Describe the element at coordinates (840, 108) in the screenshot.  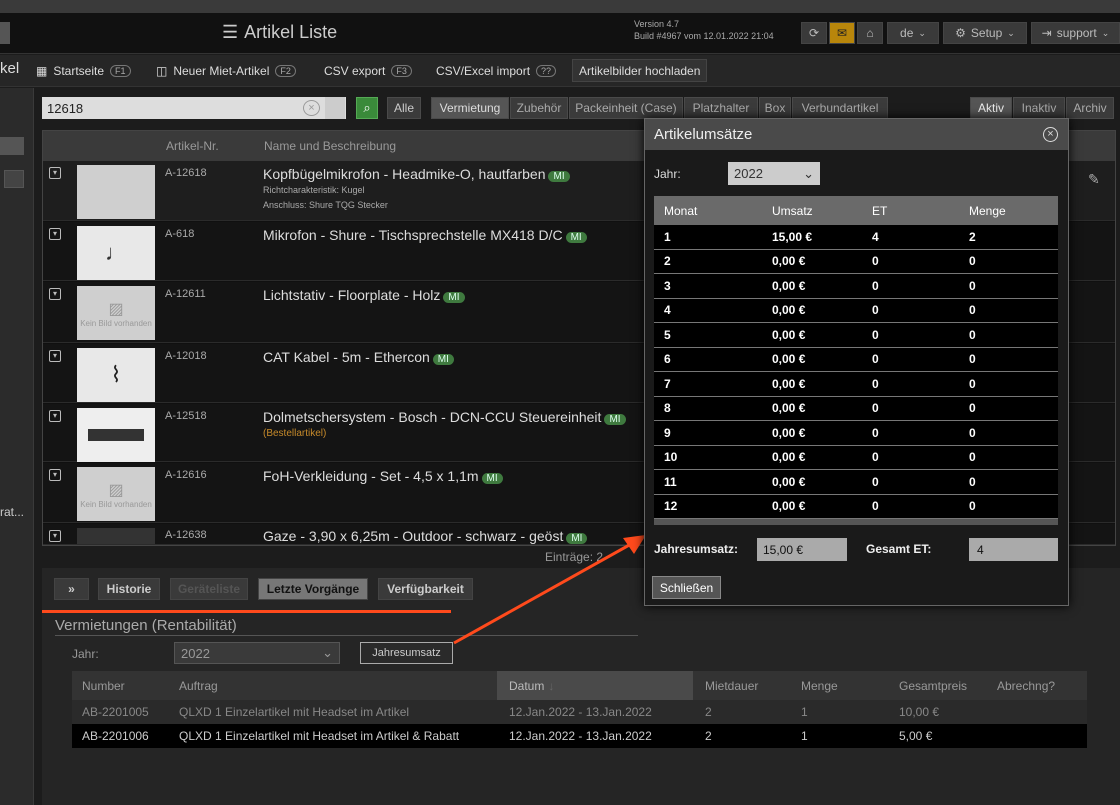
I see `filter-verbundartikel: Verbundartikel` at that location.